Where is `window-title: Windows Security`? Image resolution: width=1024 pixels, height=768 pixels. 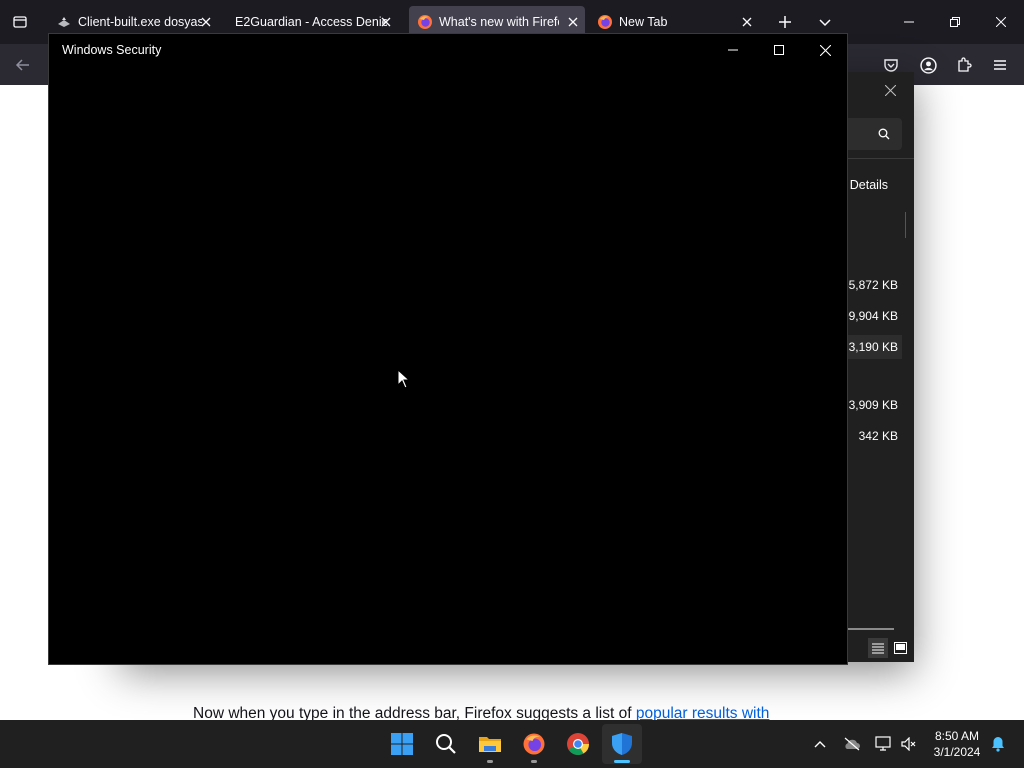
window-title: Windows Security is located at coordinates (112, 50).